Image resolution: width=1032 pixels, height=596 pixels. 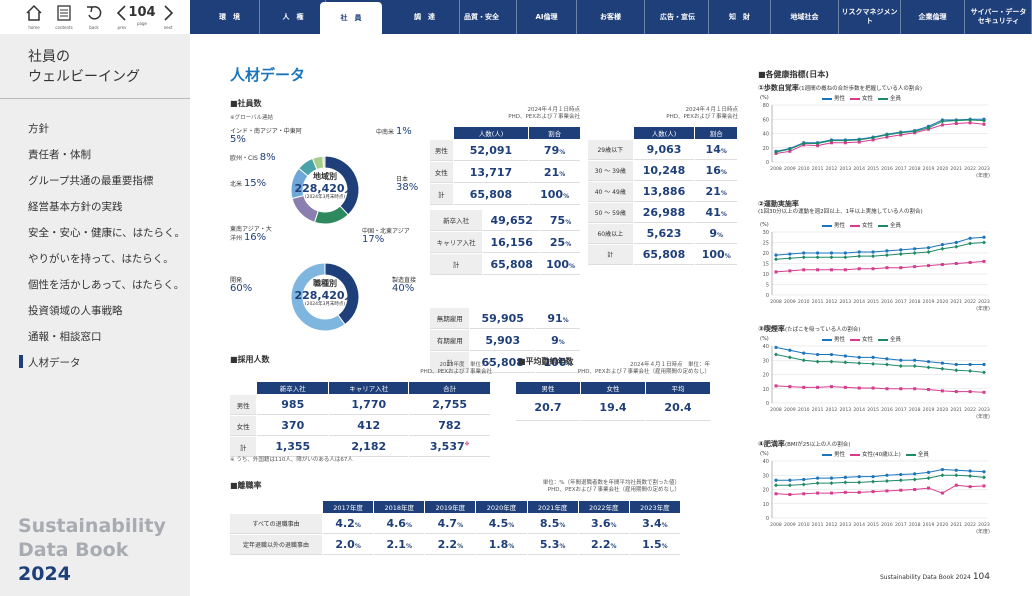 What do you see at coordinates (44, 574) in the screenshot?
I see `brand-year: 2024` at bounding box center [44, 574].